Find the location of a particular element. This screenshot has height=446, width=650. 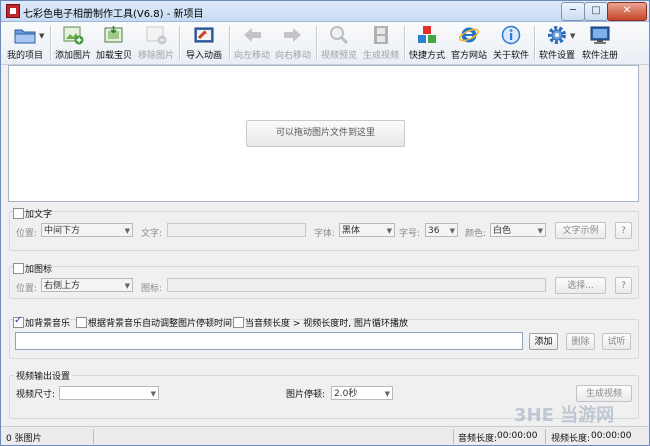

listen-music-button: 试听 is located at coordinates (616, 341).